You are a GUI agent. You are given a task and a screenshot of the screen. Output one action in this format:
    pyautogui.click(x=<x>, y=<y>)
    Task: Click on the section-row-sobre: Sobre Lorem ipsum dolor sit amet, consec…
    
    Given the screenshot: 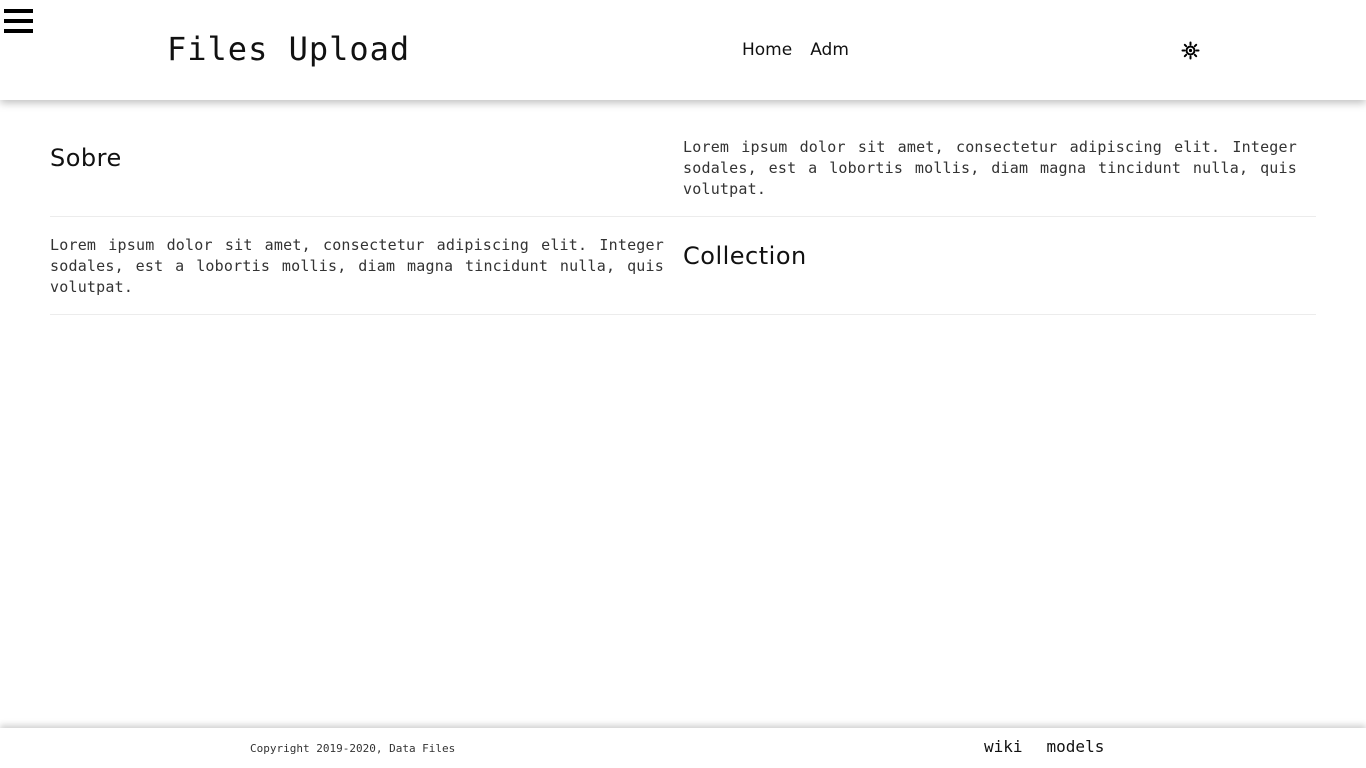 What is the action you would take?
    pyautogui.click(x=683, y=158)
    